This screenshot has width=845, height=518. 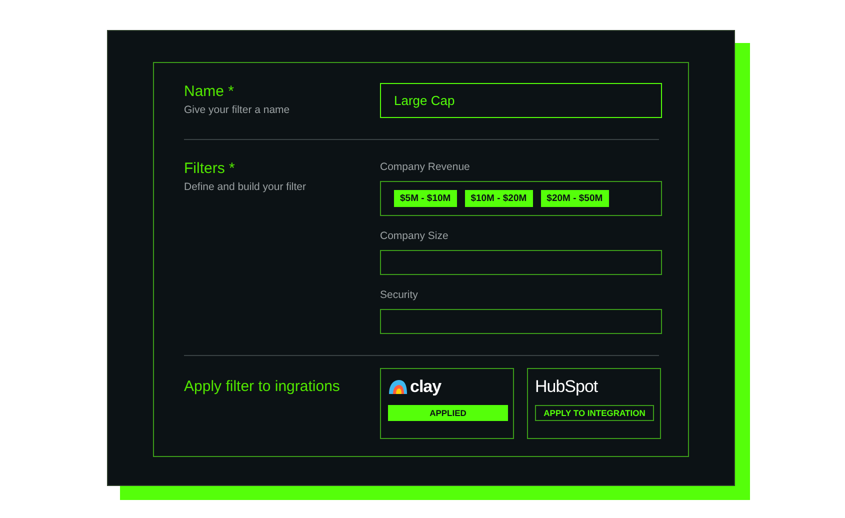 What do you see at coordinates (237, 110) in the screenshot?
I see `section-hint: Give your filter a name` at bounding box center [237, 110].